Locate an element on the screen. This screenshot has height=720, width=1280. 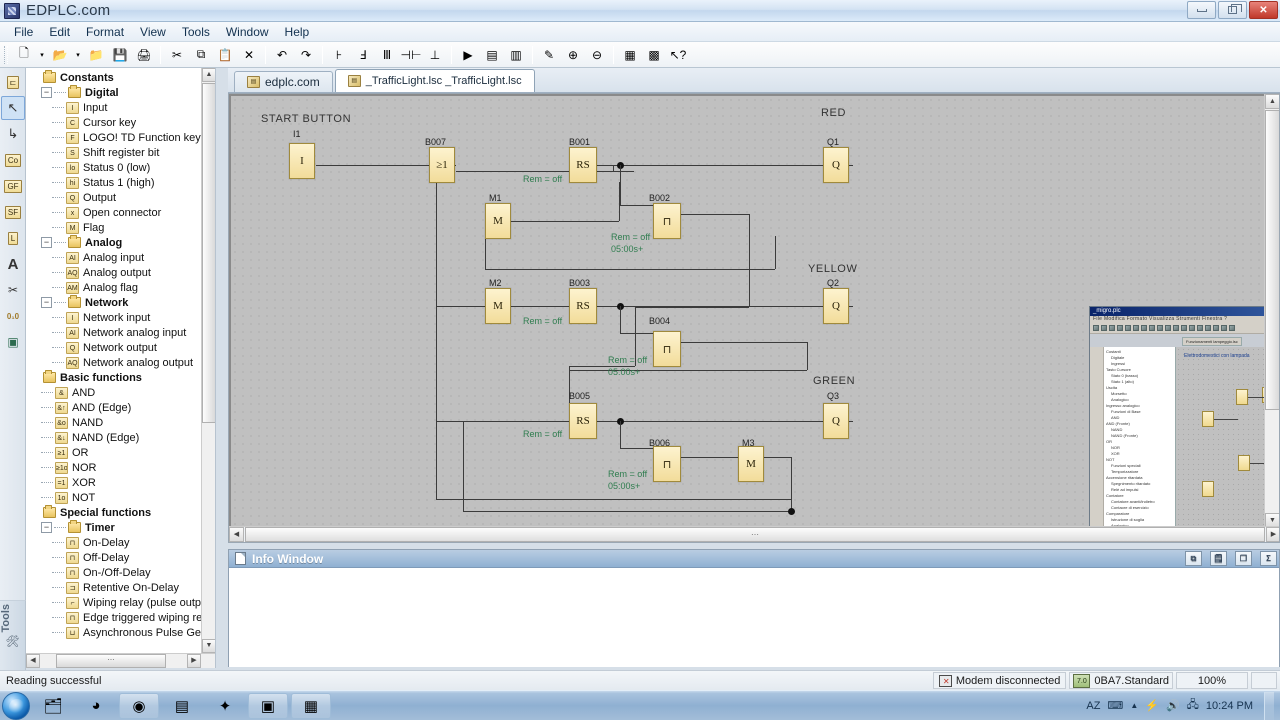
connect-tool-button: ↳ is located at coordinates (13, 134).